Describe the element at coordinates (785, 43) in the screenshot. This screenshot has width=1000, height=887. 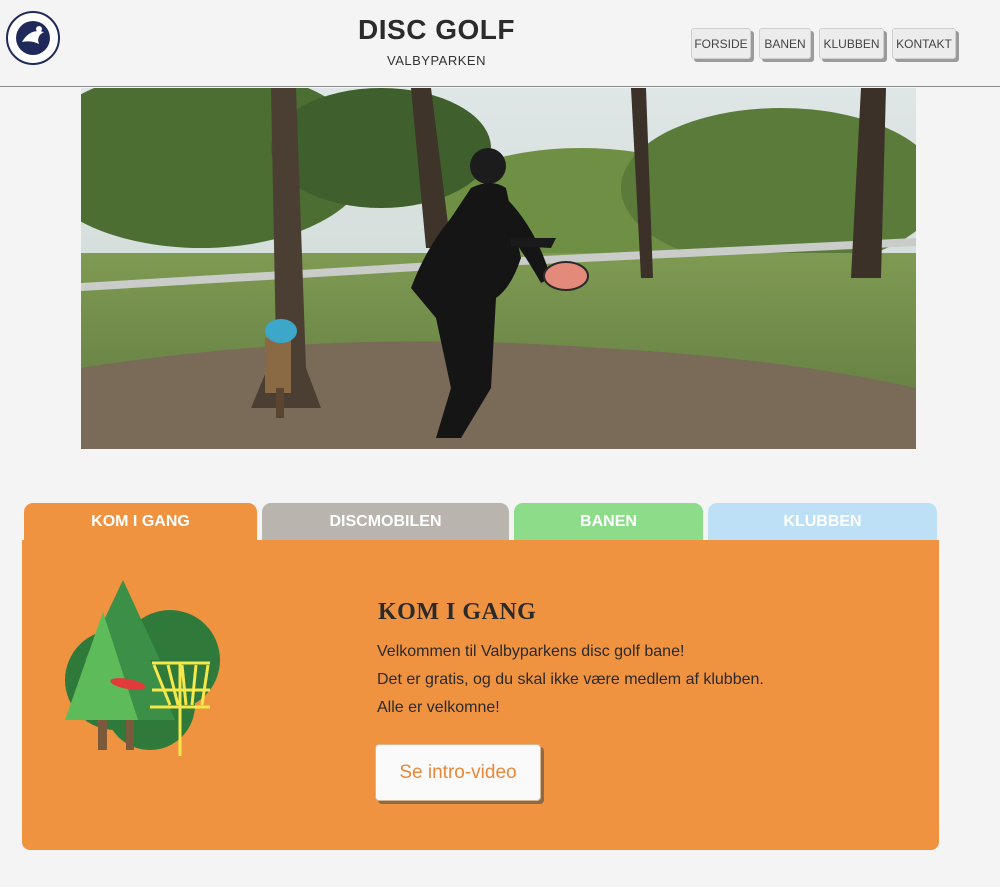
I see `nav-banen-button: BANEN` at that location.